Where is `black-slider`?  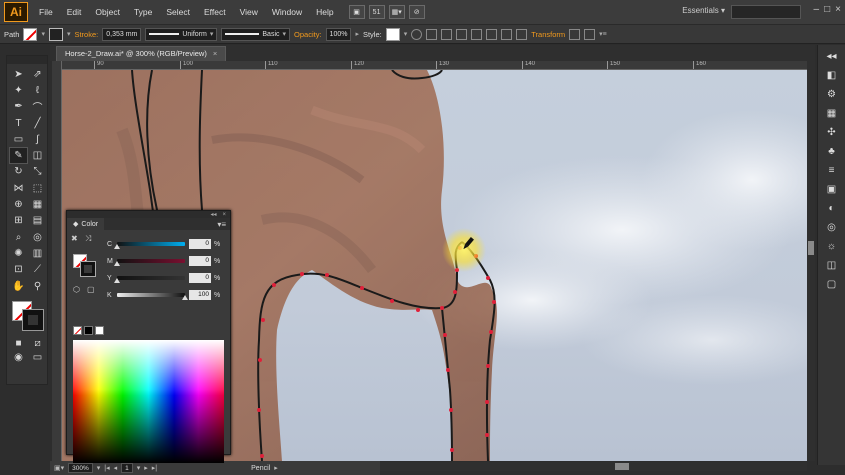 black-slider is located at coordinates (152, 296).